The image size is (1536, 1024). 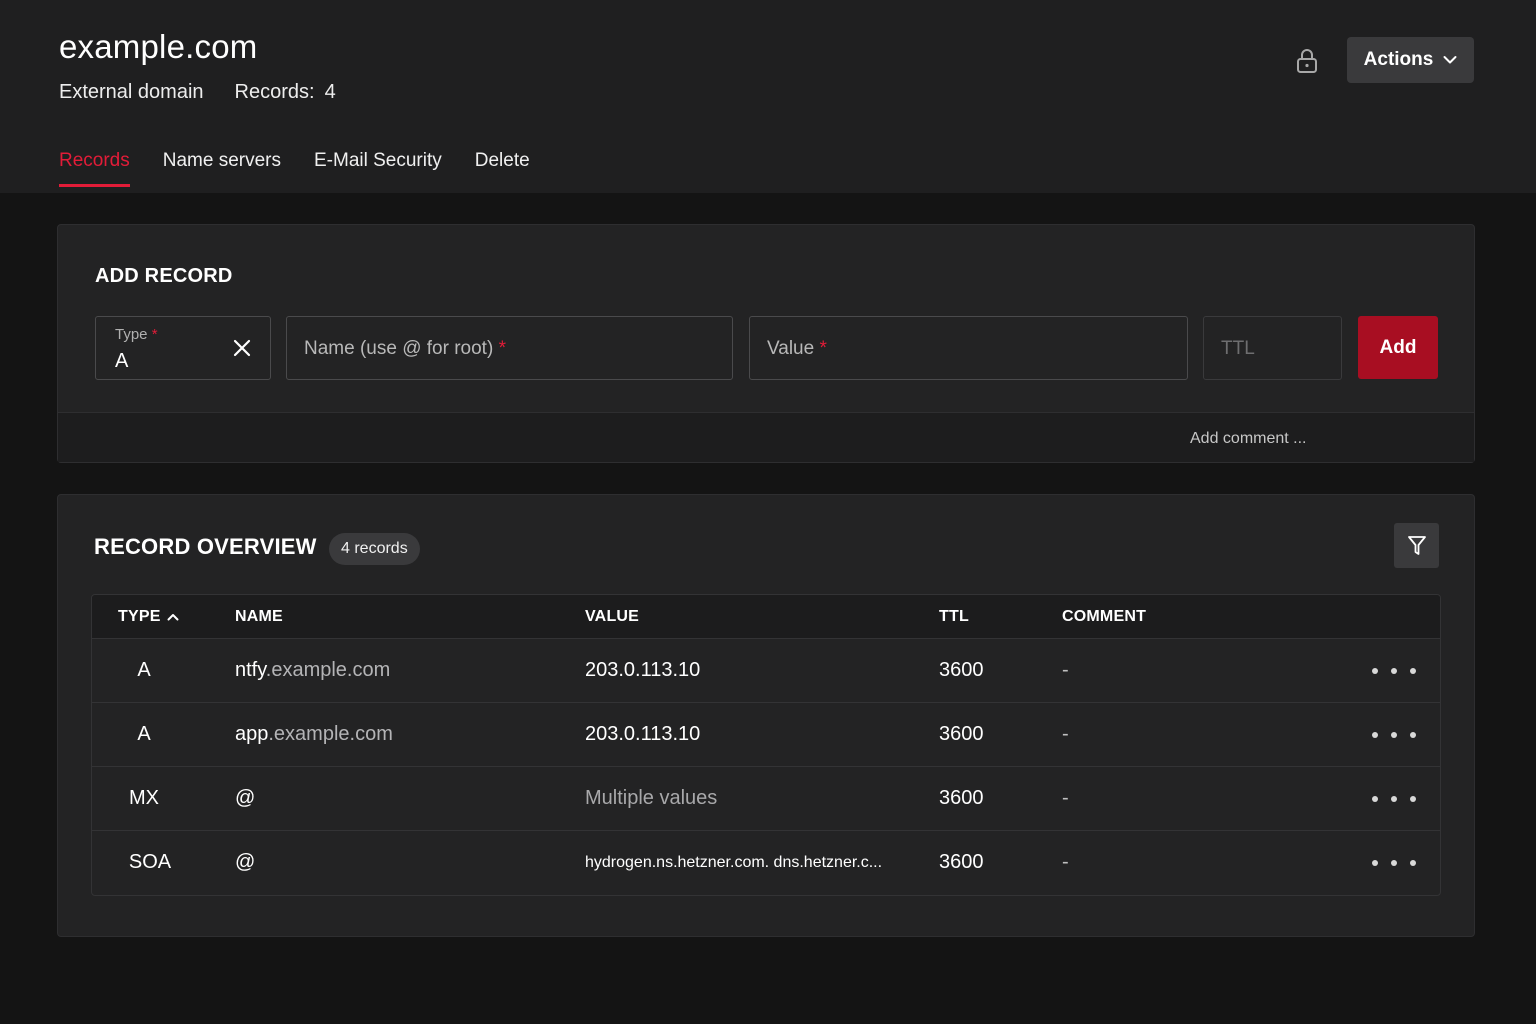 What do you see at coordinates (222, 168) in the screenshot?
I see `tab-name-servers: Name servers` at bounding box center [222, 168].